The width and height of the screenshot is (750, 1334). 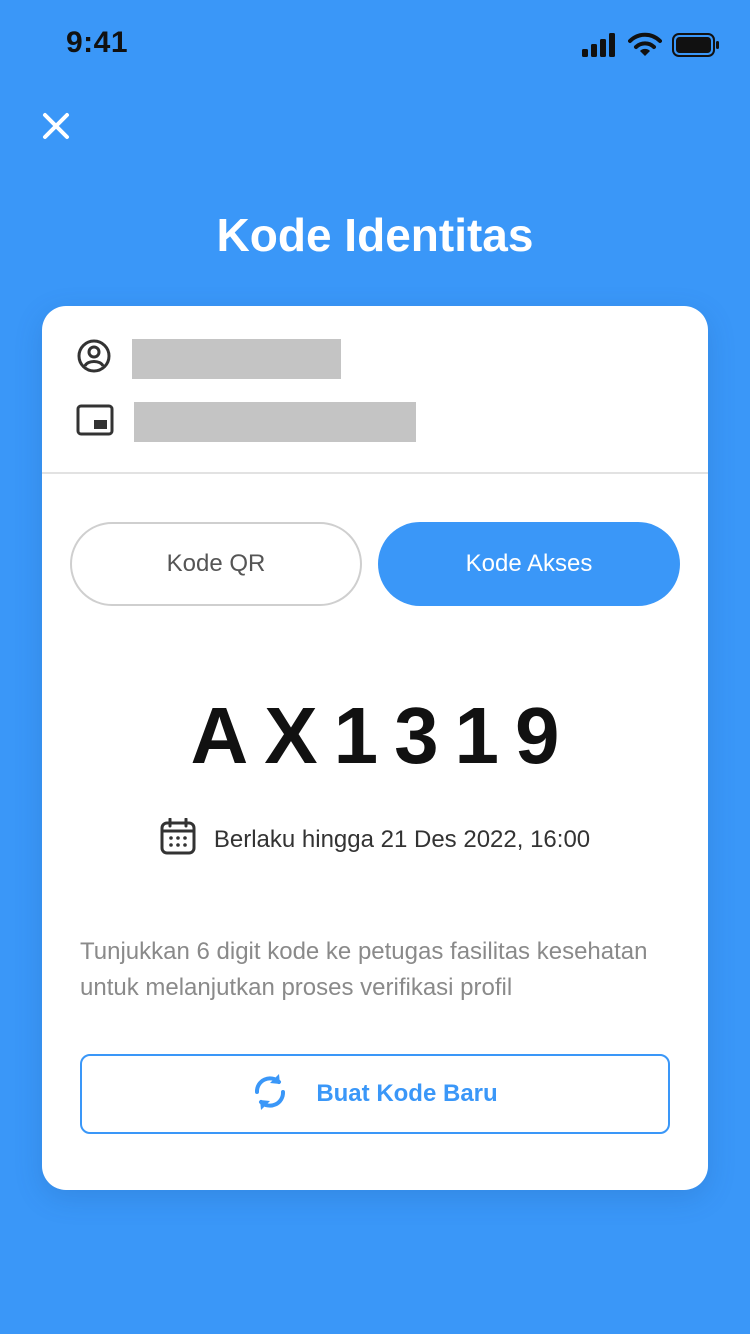 I want to click on user-circle-icon, so click(x=94, y=358).